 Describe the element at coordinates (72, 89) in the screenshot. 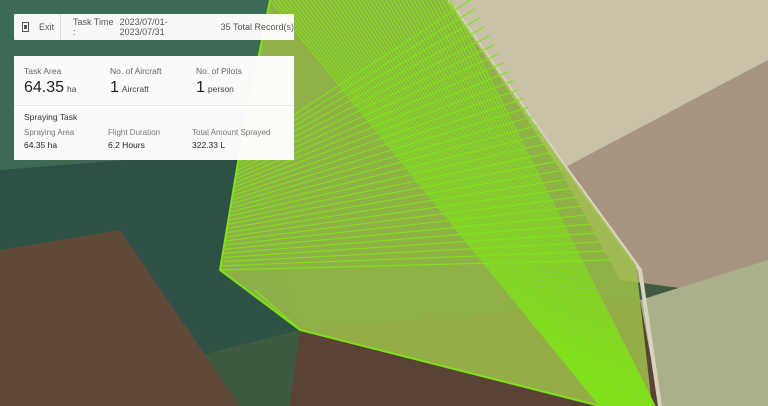

I see `task-area-unit: ha` at that location.